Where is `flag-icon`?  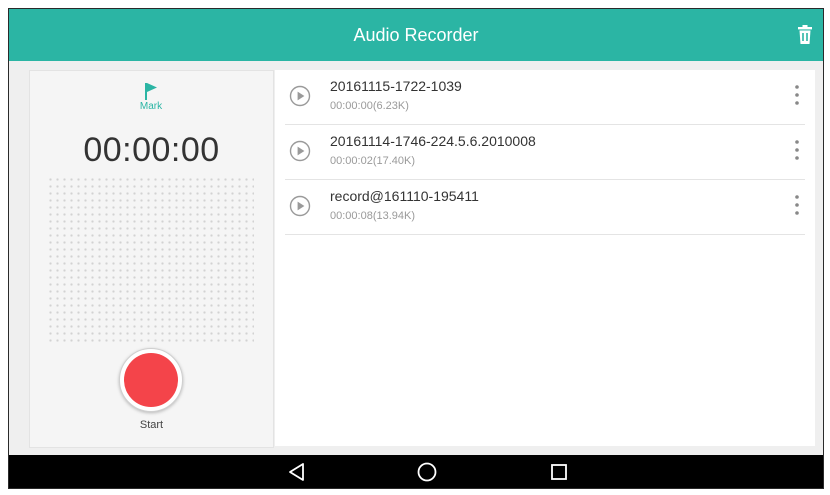 flag-icon is located at coordinates (151, 91).